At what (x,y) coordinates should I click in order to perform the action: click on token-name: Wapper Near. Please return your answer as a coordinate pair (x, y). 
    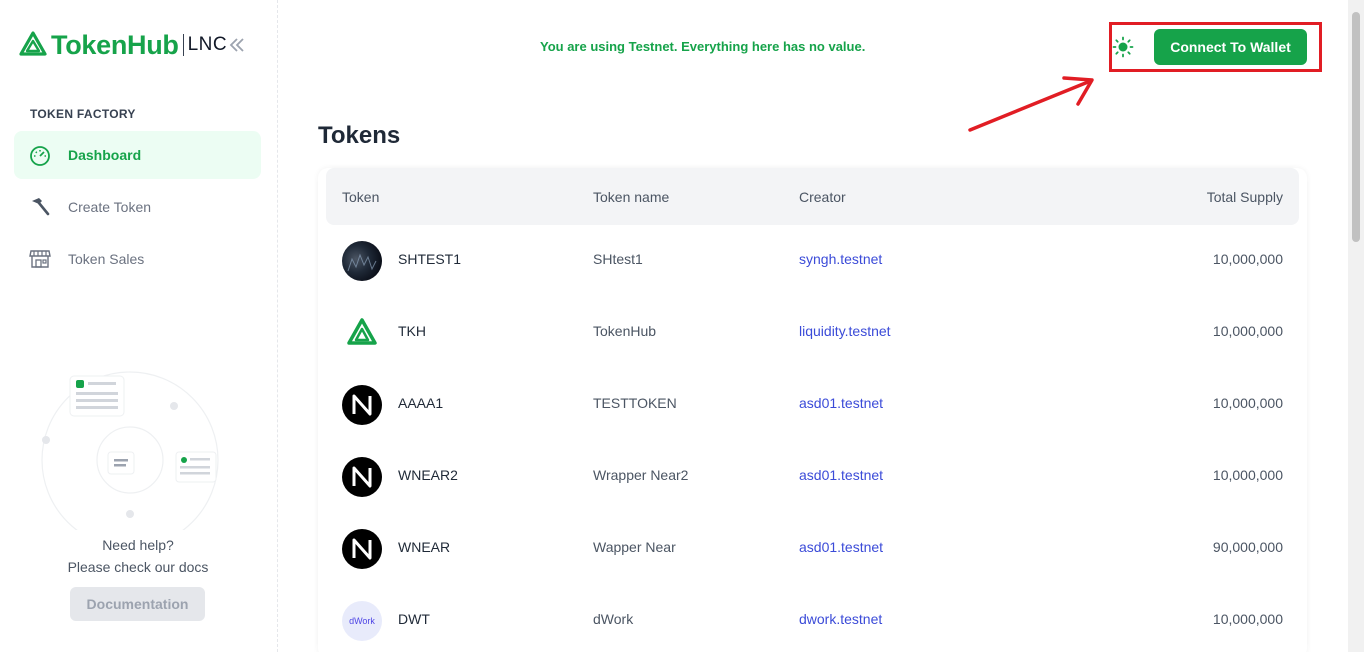
    Looking at the image, I should click on (634, 547).